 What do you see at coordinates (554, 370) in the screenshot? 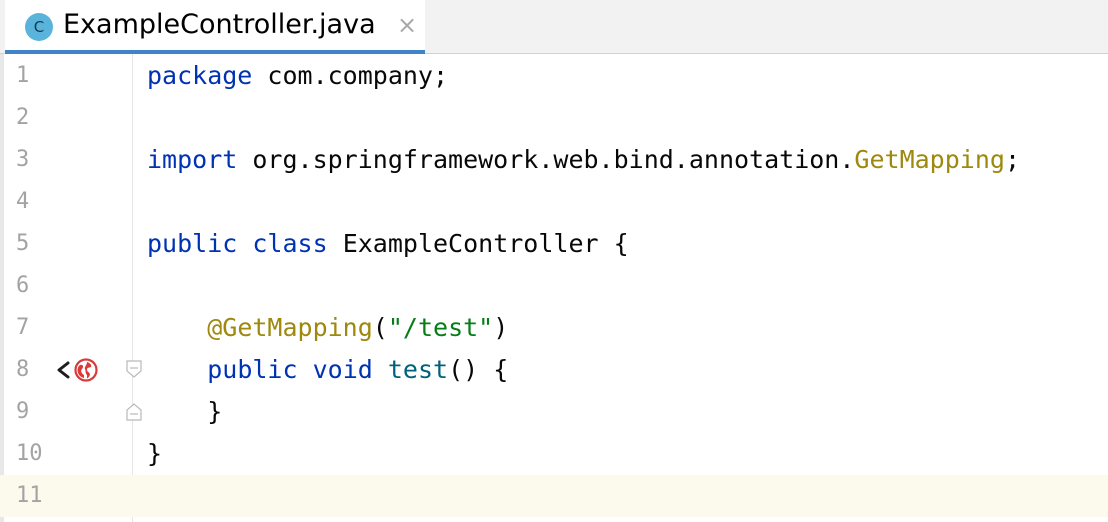
I see `code-line: 8 public void test() {` at bounding box center [554, 370].